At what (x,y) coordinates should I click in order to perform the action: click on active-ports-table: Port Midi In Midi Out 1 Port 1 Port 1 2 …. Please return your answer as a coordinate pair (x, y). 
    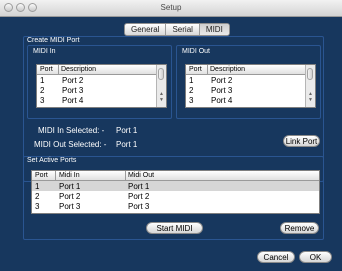
    Looking at the image, I should click on (175, 192).